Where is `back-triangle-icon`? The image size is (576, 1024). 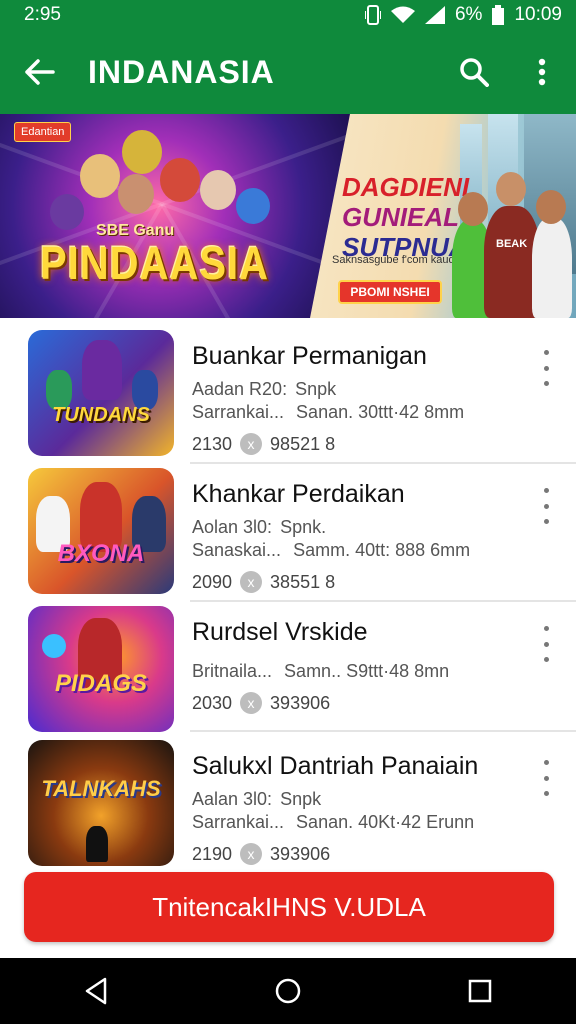 back-triangle-icon is located at coordinates (96, 991).